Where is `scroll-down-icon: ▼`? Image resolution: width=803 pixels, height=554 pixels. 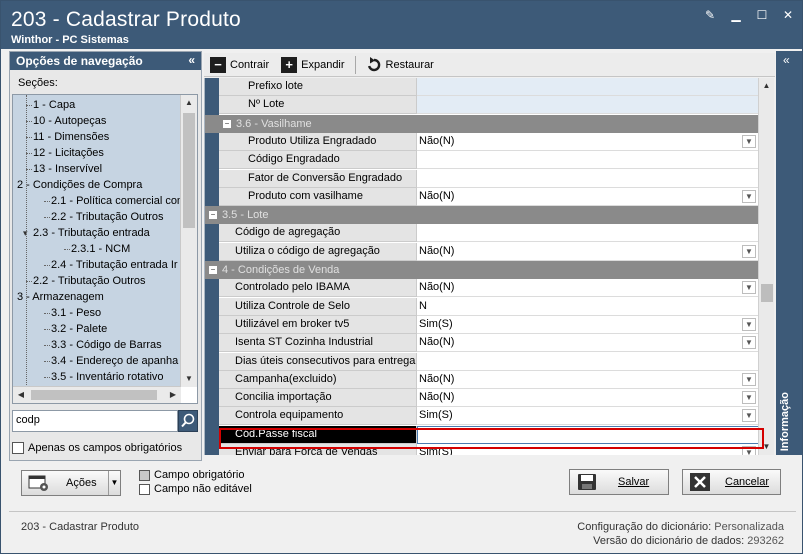 scroll-down-icon: ▼ is located at coordinates (189, 379).